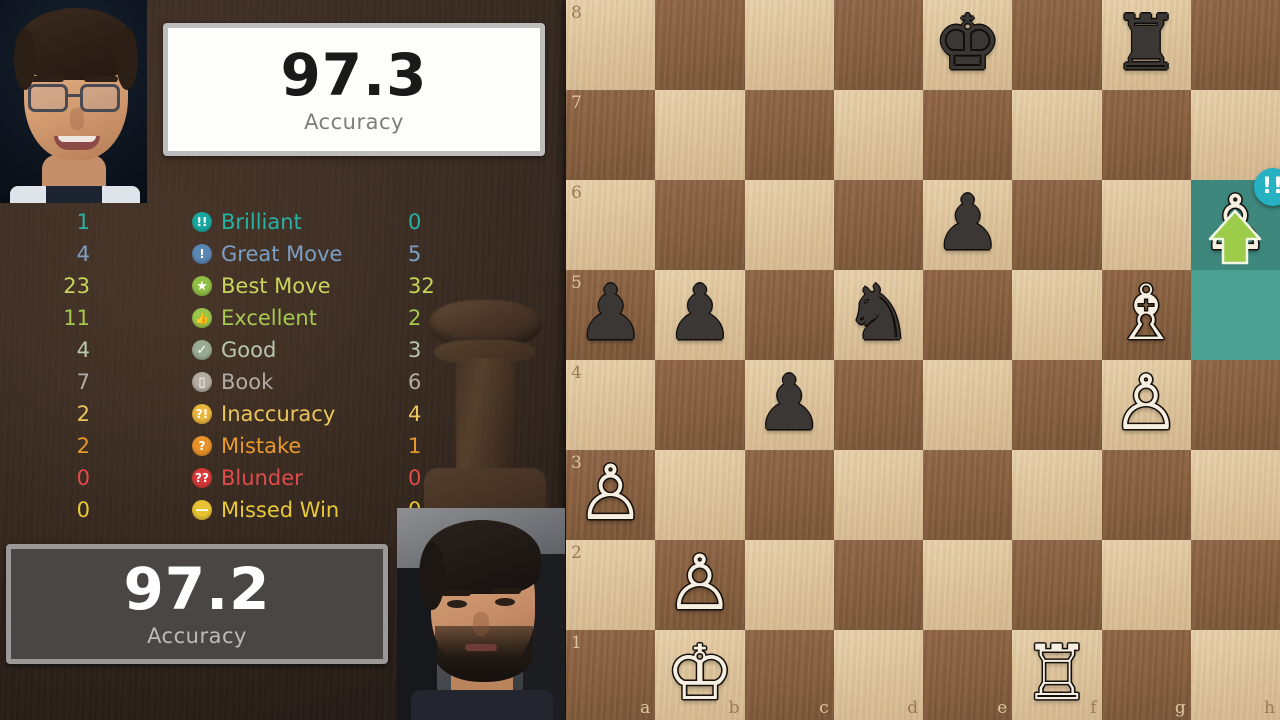 This screenshot has height=720, width=1280. I want to click on white-bishop-g5: ♗, so click(1146, 315).